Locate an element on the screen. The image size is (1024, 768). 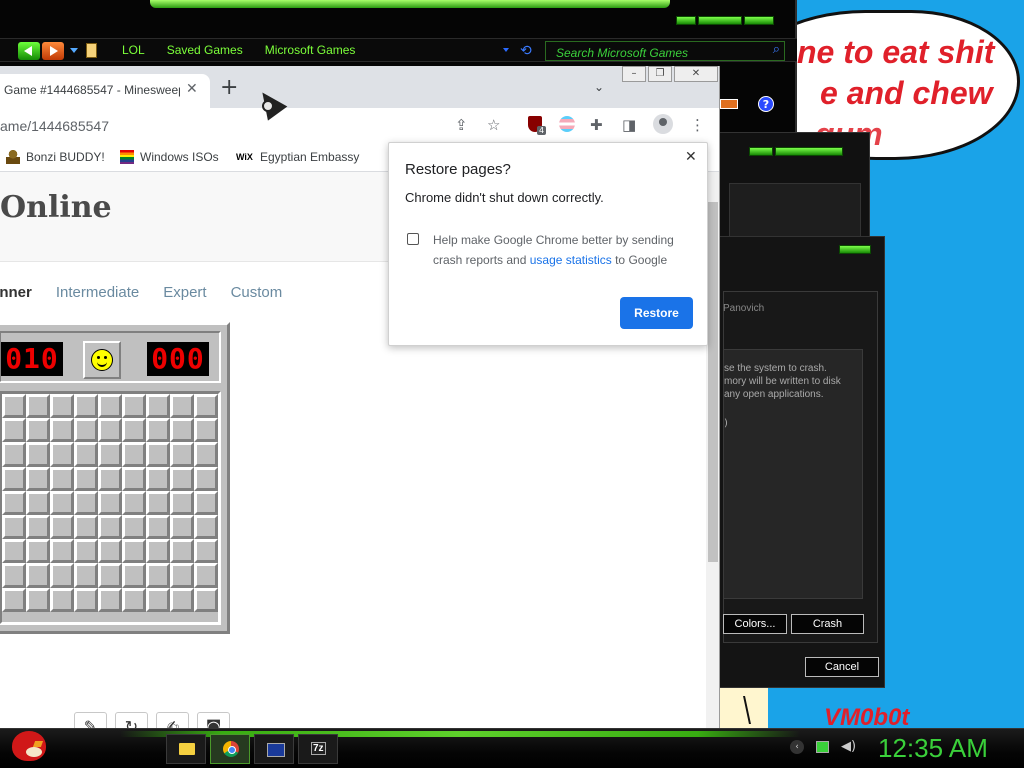
level-beginner: ginner is located at coordinates (16, 292).